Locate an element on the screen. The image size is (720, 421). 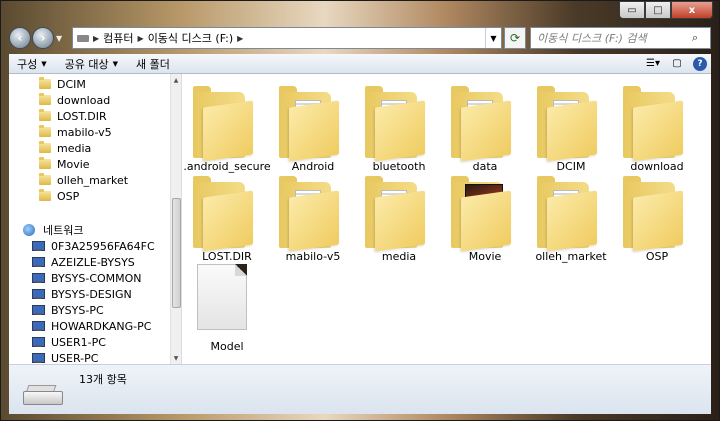
item-name: OSP is located at coordinates (657, 256).